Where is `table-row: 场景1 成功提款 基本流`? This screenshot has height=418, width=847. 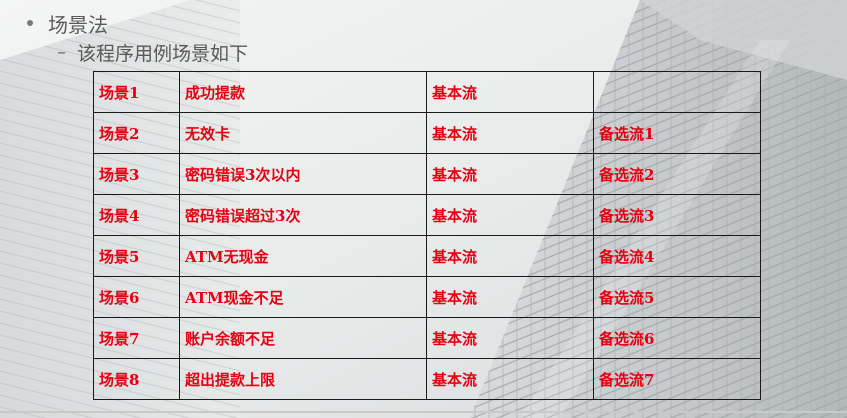 table-row: 场景1 成功提款 基本流 is located at coordinates (427, 92).